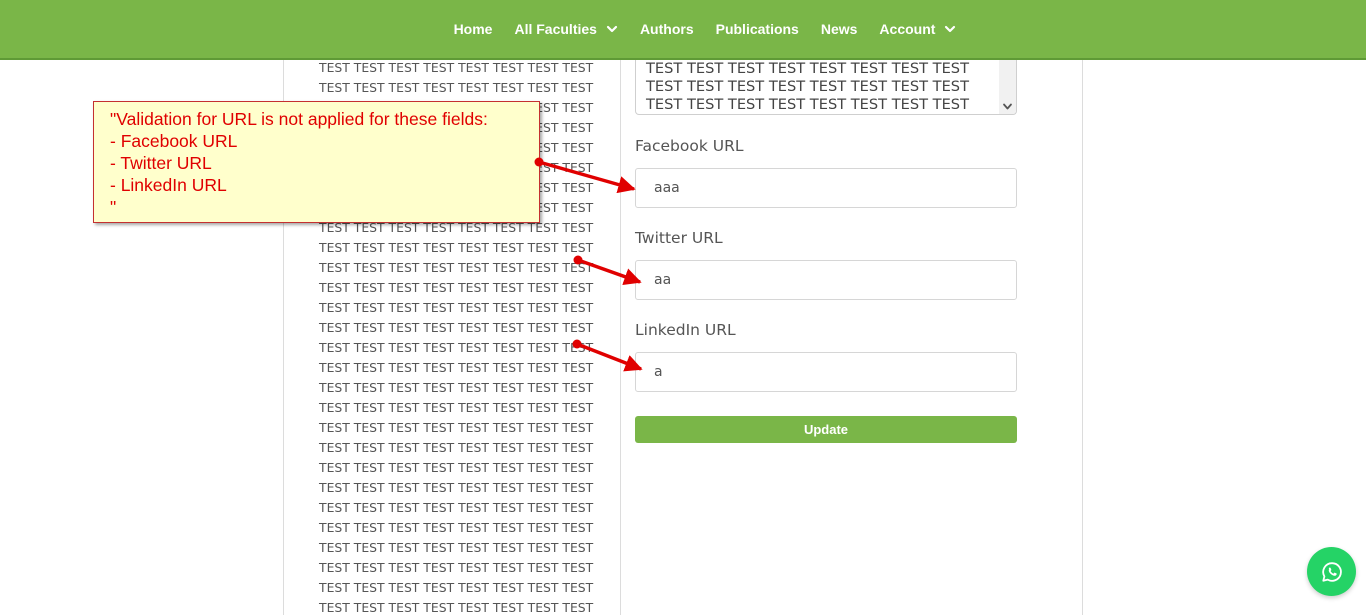 This screenshot has width=1366, height=615. What do you see at coordinates (907, 29) in the screenshot?
I see `nav-account-label: Account` at bounding box center [907, 29].